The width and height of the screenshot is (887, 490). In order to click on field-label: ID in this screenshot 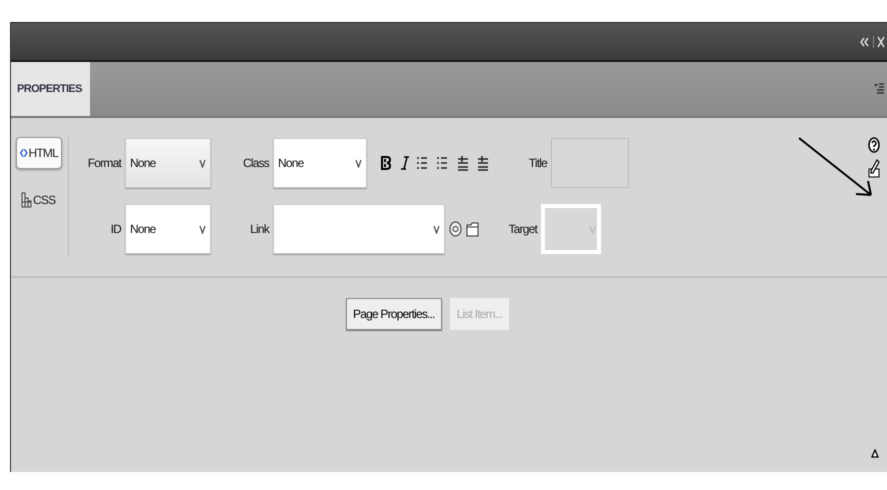, I will do `click(115, 229)`.